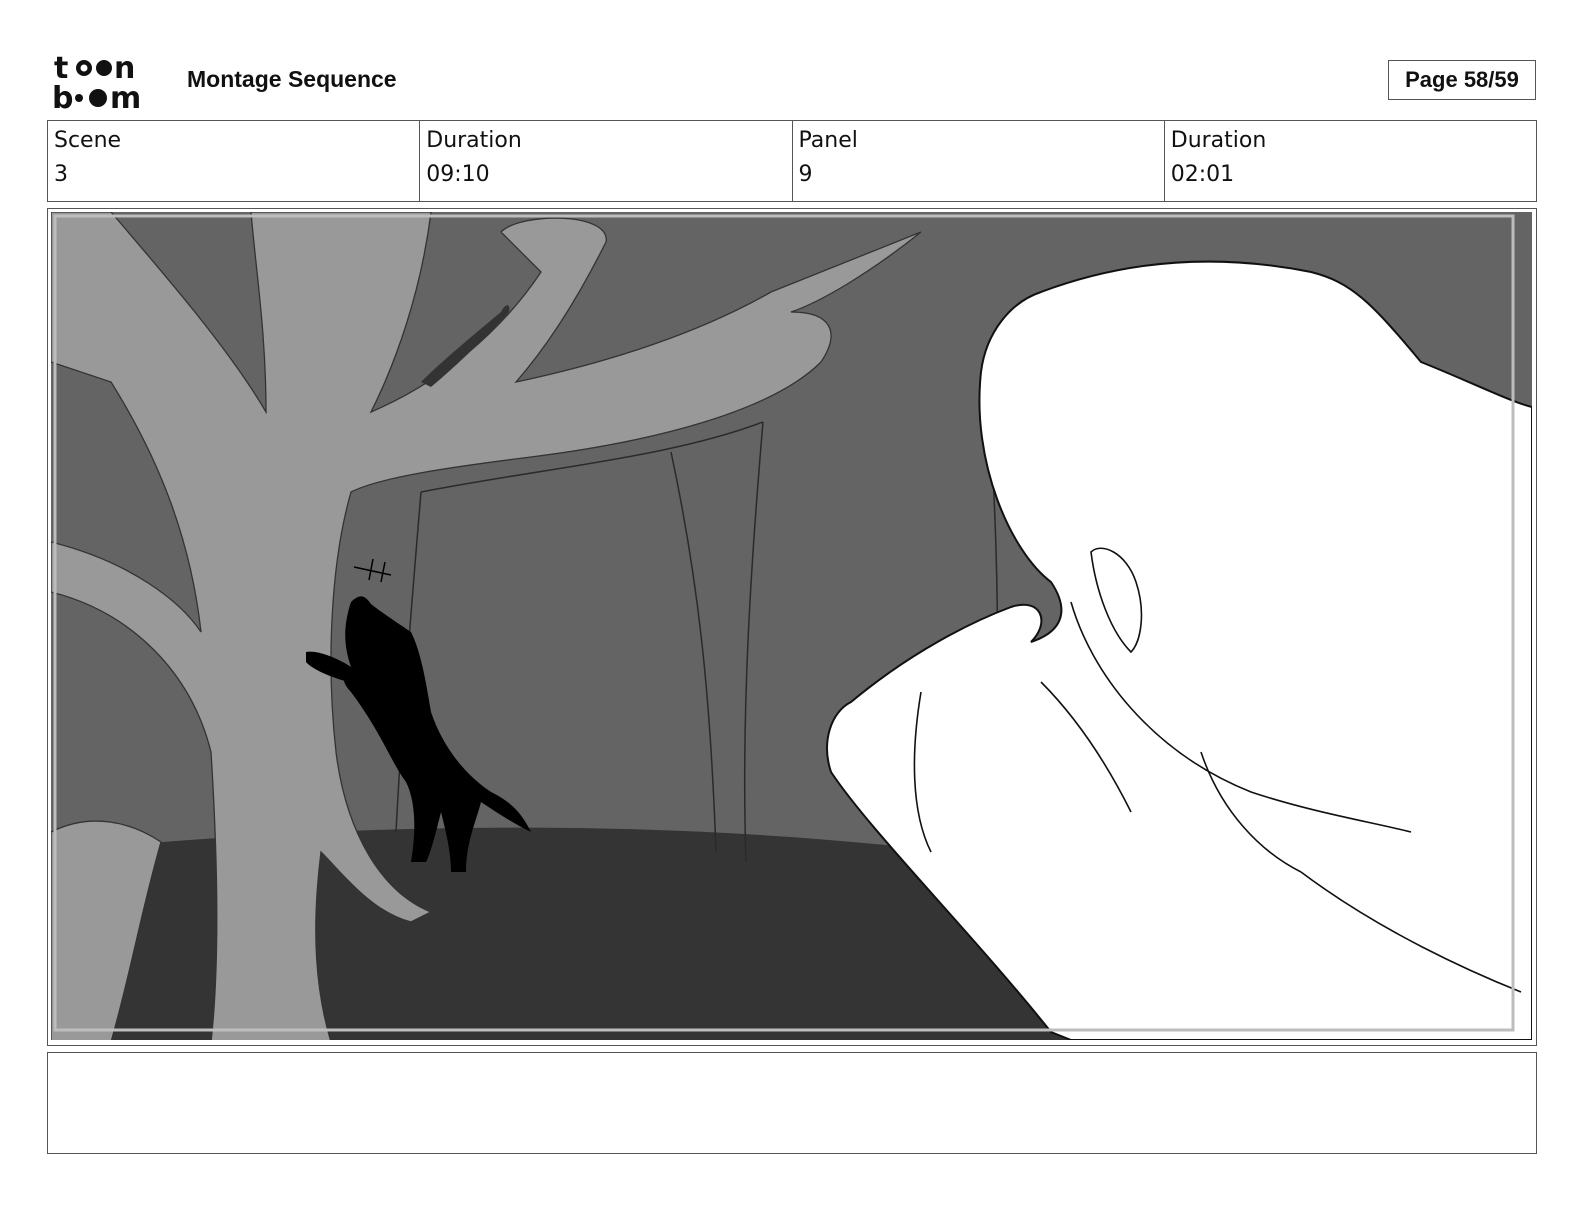  What do you see at coordinates (606, 161) in the screenshot?
I see `scene-duration-cell: Duration 09:10` at bounding box center [606, 161].